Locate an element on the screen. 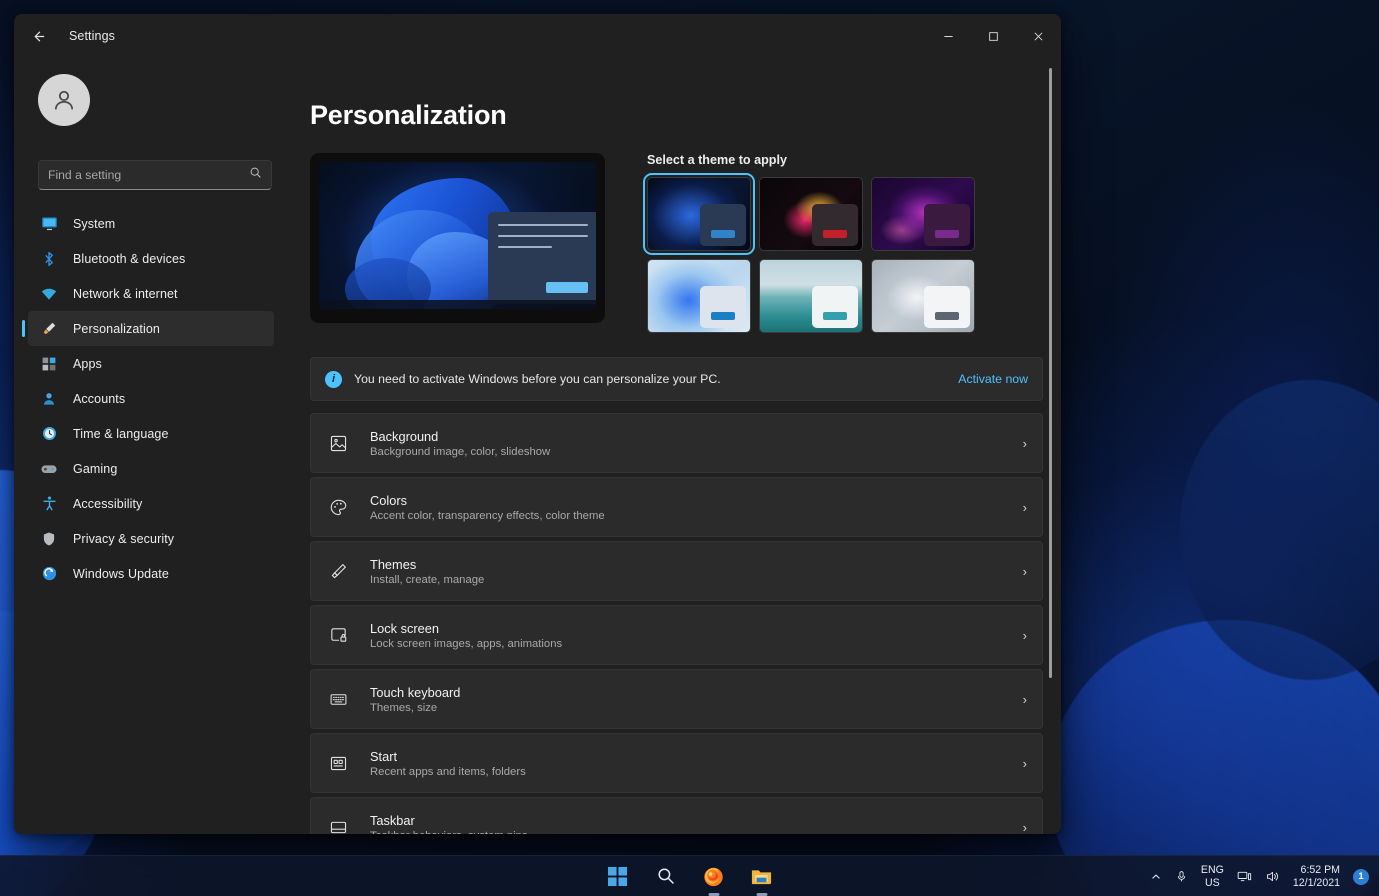 This screenshot has width=1379, height=896. settings-row-subtitle: Taskbar behaviors, system pins is located at coordinates (696, 832).